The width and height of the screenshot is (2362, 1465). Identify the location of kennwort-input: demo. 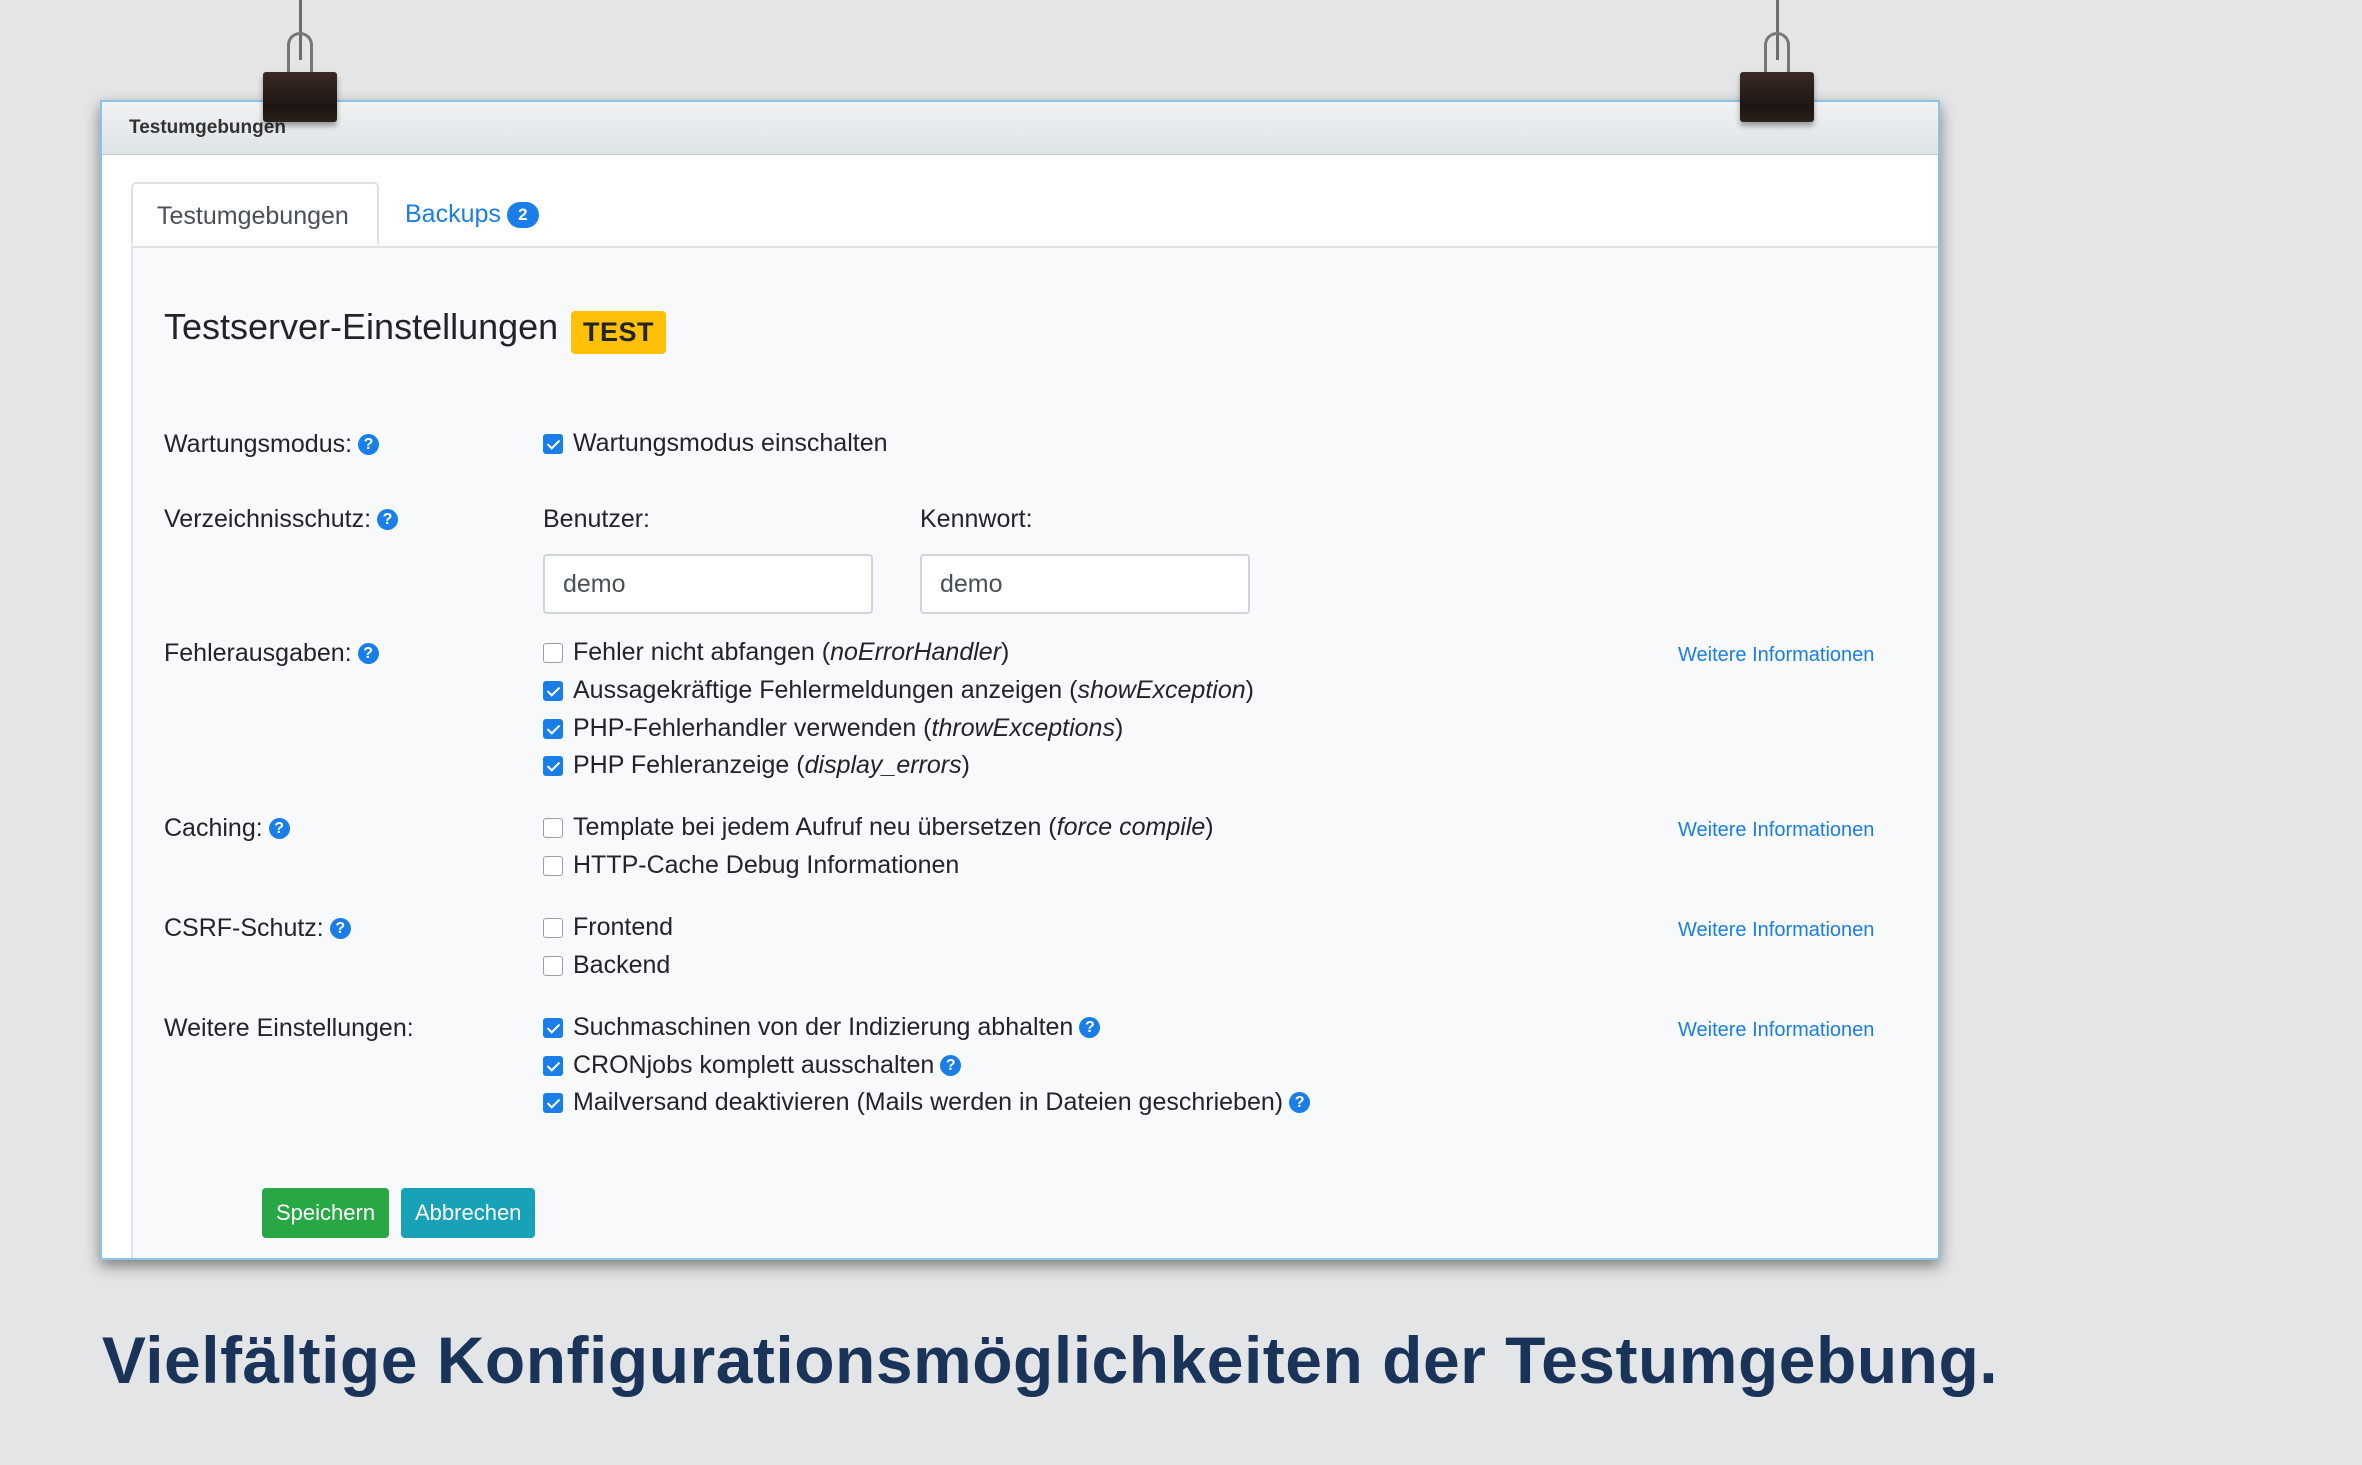
(1085, 584).